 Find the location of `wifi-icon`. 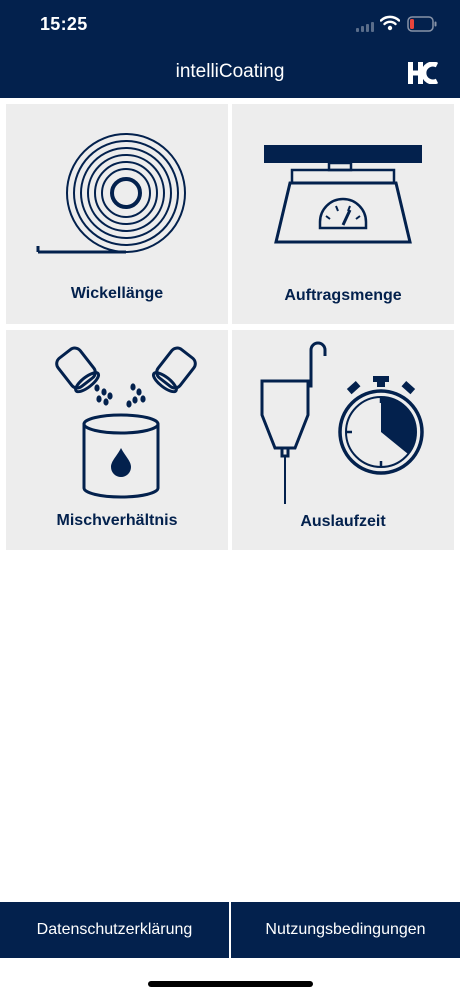

wifi-icon is located at coordinates (390, 23).